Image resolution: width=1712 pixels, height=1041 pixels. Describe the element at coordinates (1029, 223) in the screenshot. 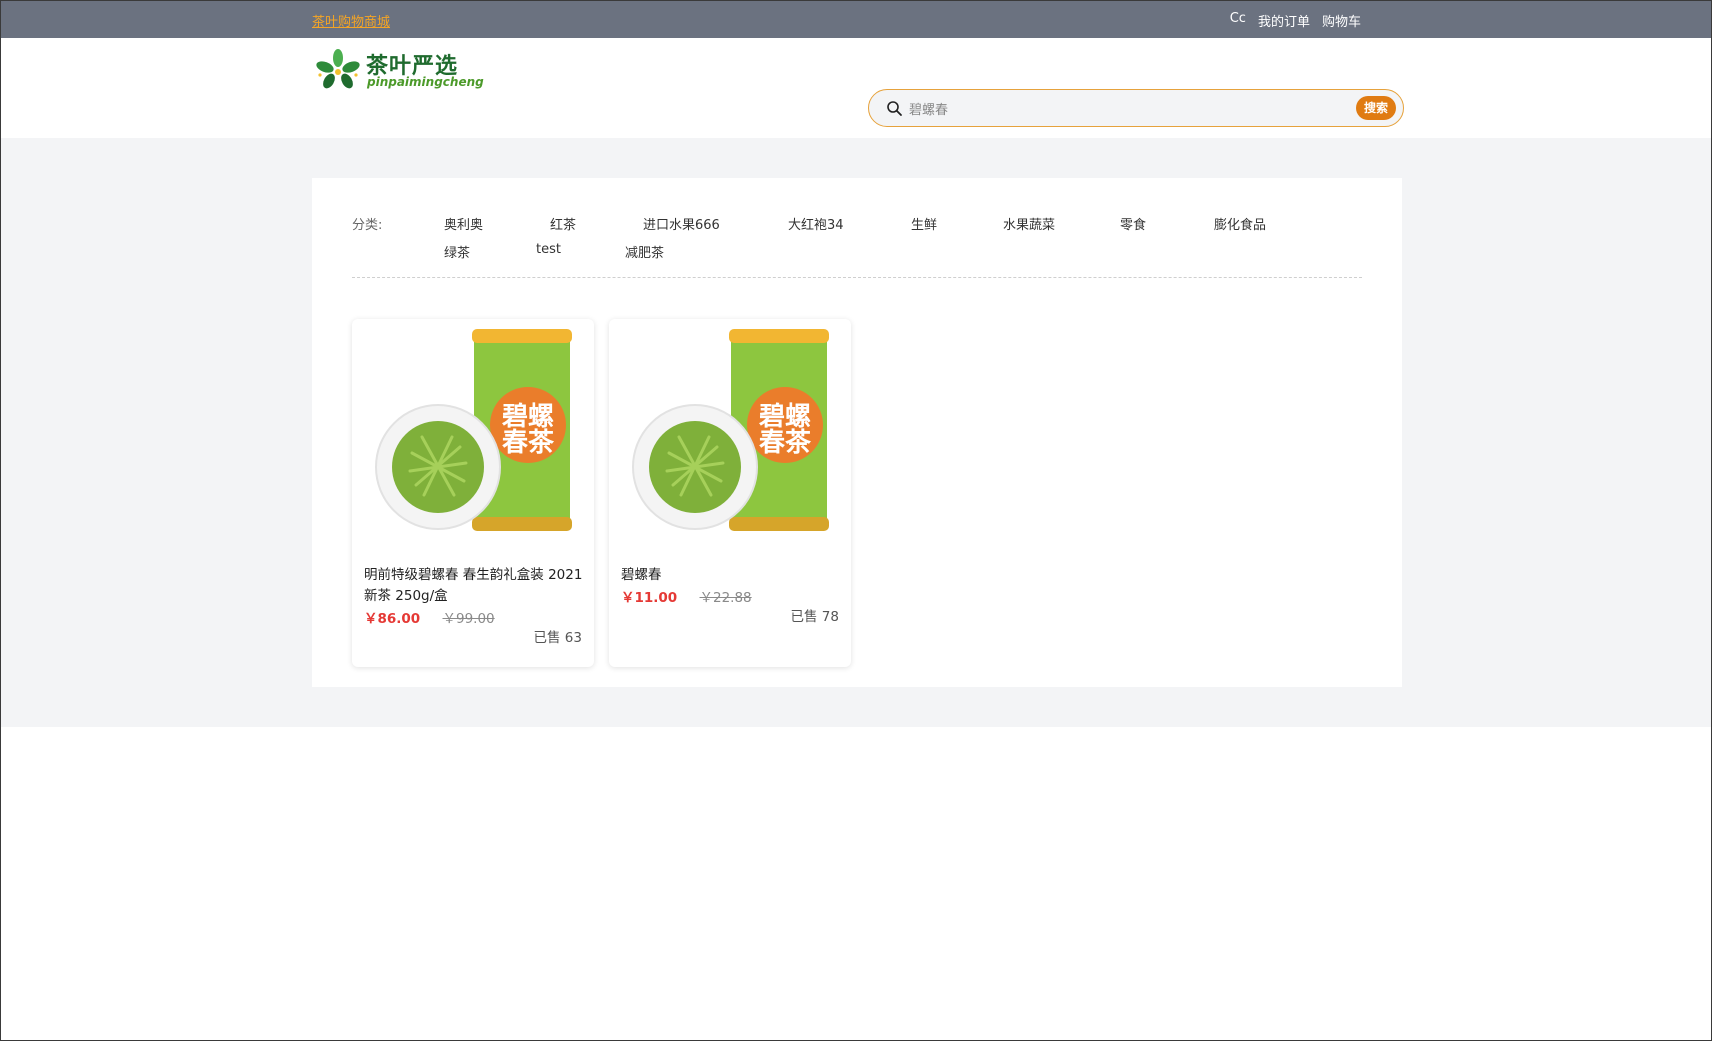

I see `category-item: 水果蔬菜` at that location.